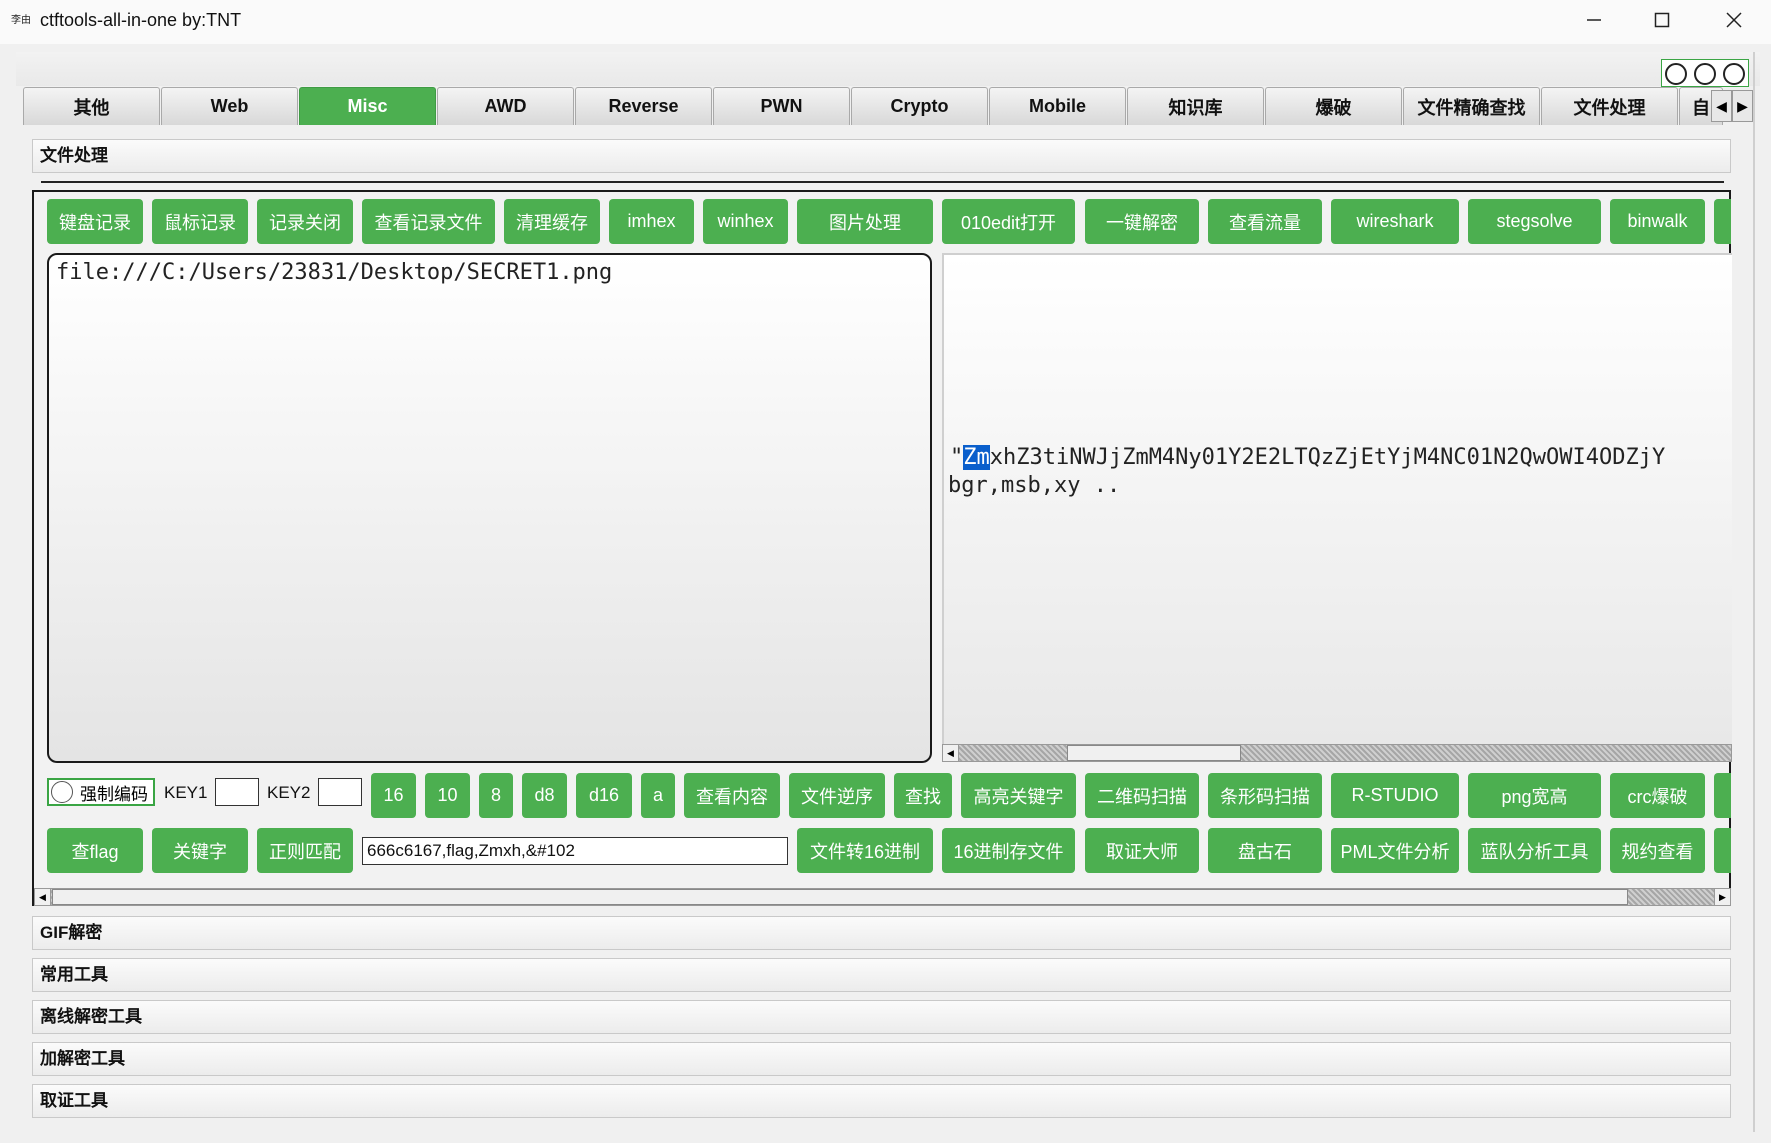 This screenshot has height=1143, width=1771. Describe the element at coordinates (881, 1059) in the screenshot. I see `section-crypto-tools: 加解密工具` at that location.